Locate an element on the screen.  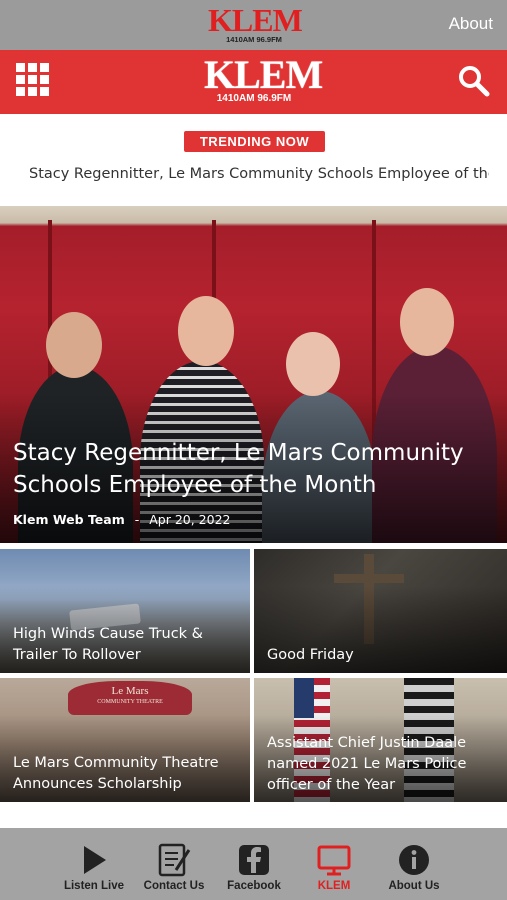
nav-label: About Us is located at coordinates (414, 886).